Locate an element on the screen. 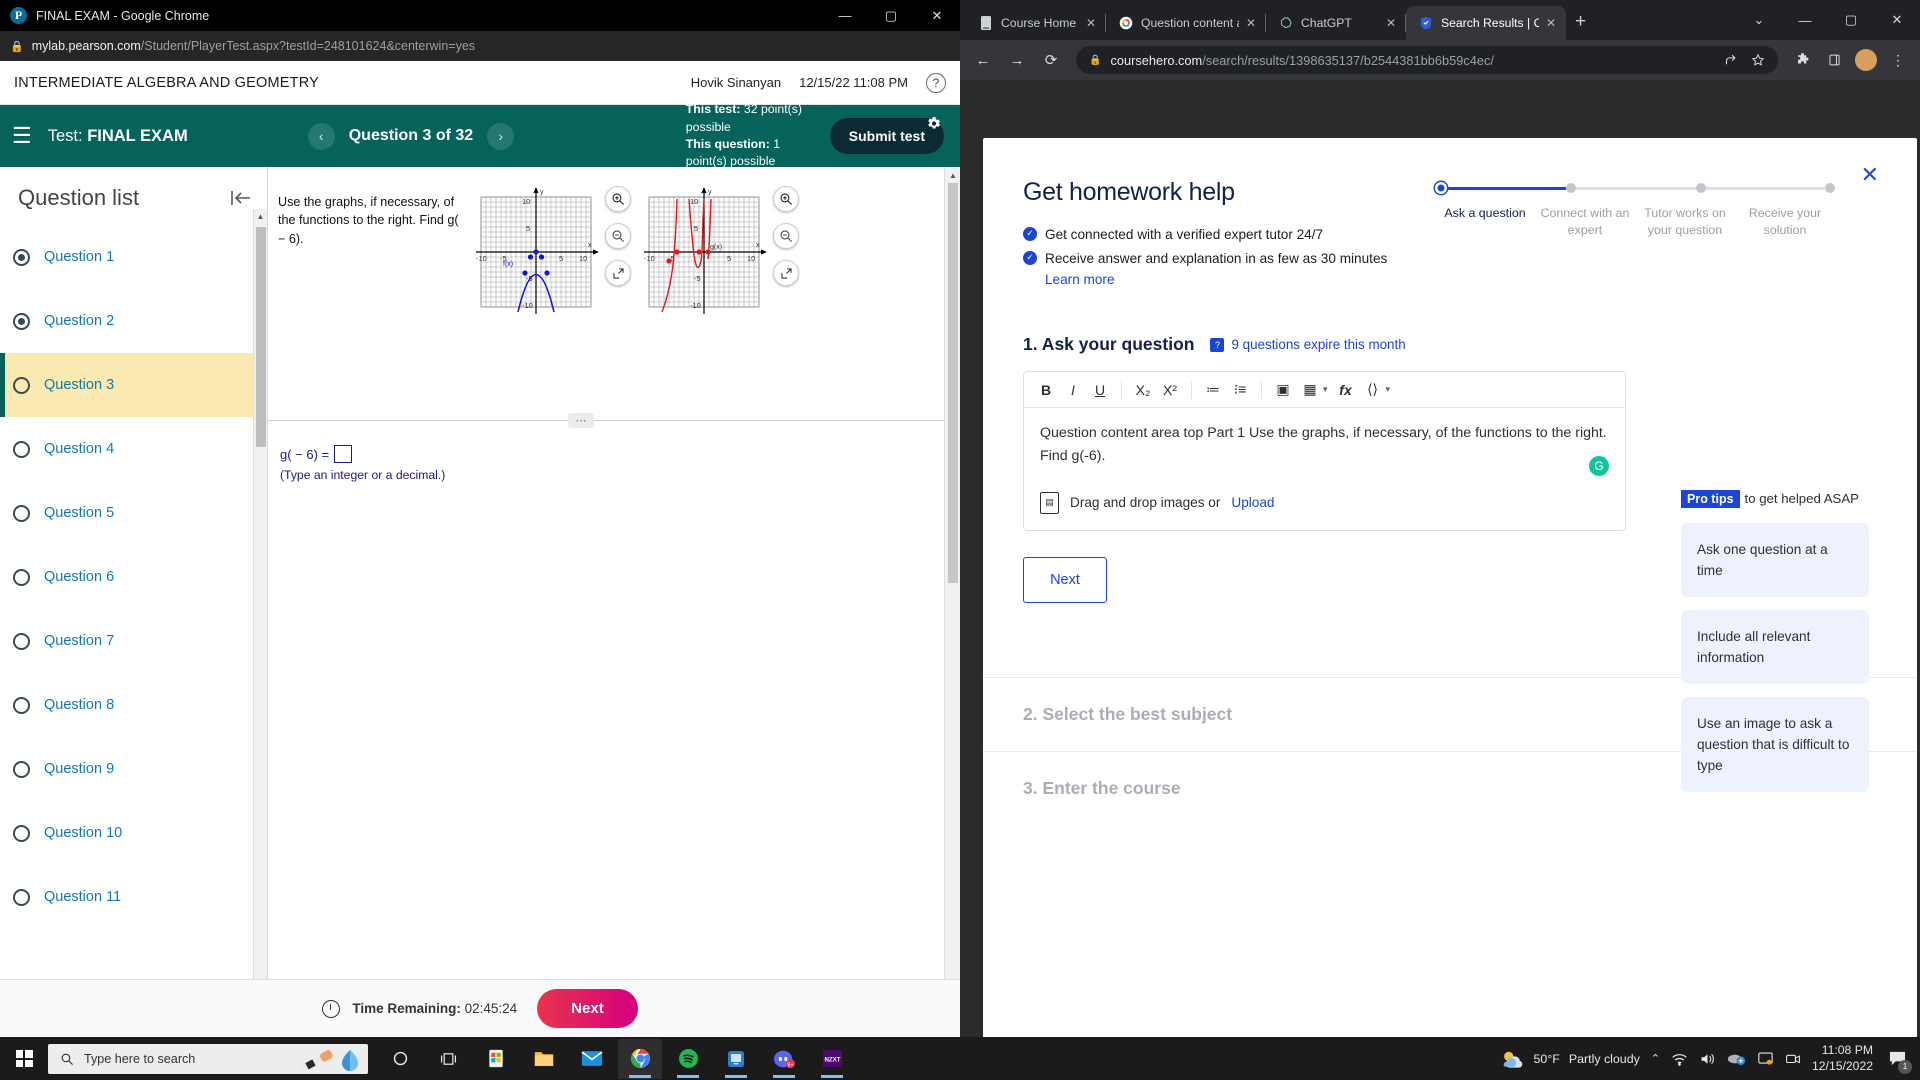 The image size is (1920, 1080). close-icon: ✕ is located at coordinates (1870, 175).